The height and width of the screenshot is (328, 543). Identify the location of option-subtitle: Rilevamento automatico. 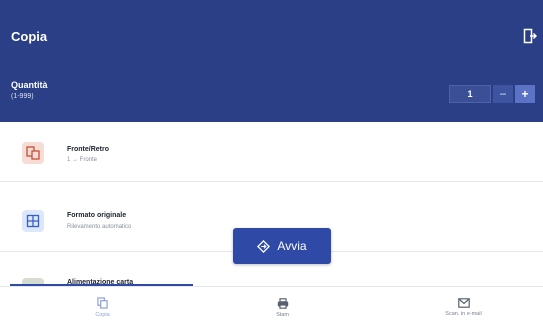
(99, 227).